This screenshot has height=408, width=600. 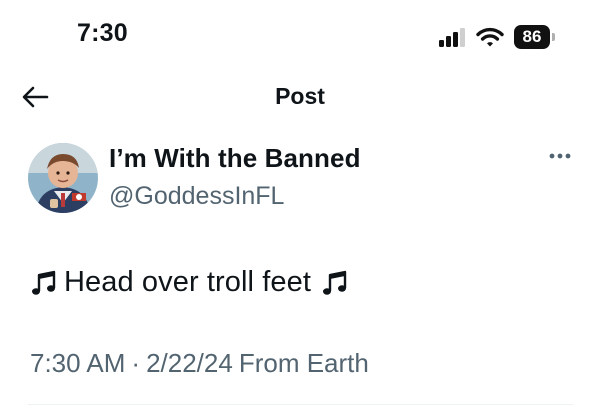 I want to click on post-text-content: Head over troll feet, so click(x=188, y=282).